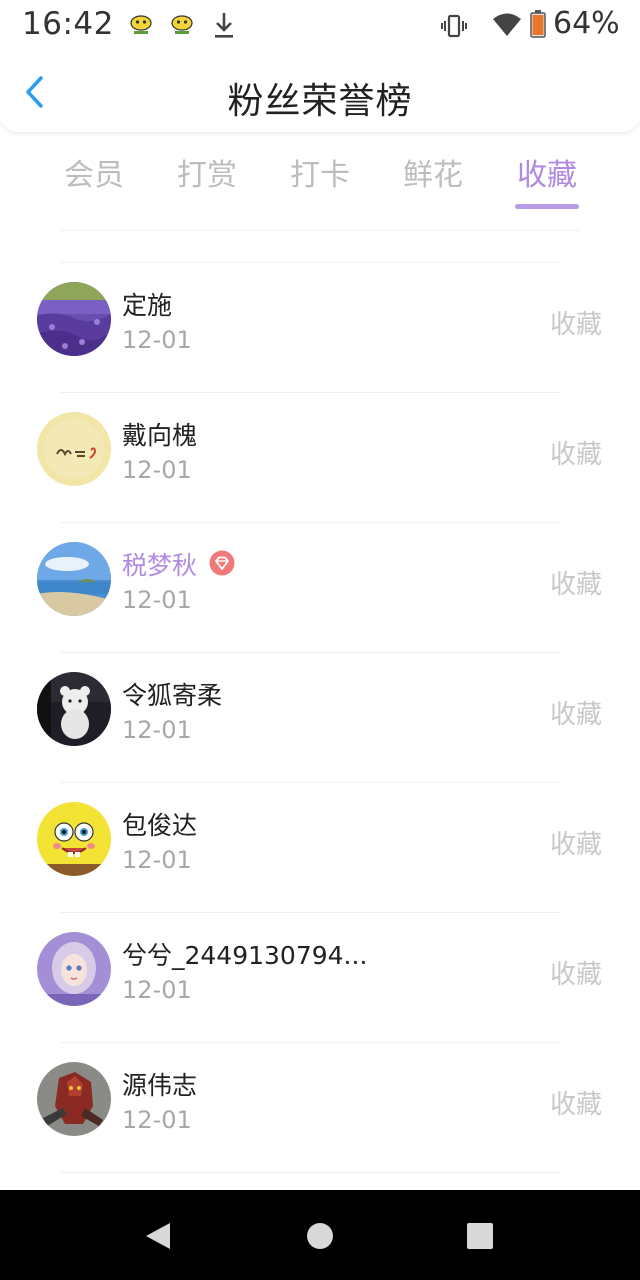 The image size is (640, 1280). What do you see at coordinates (224, 25) in the screenshot?
I see `download-icon` at bounding box center [224, 25].